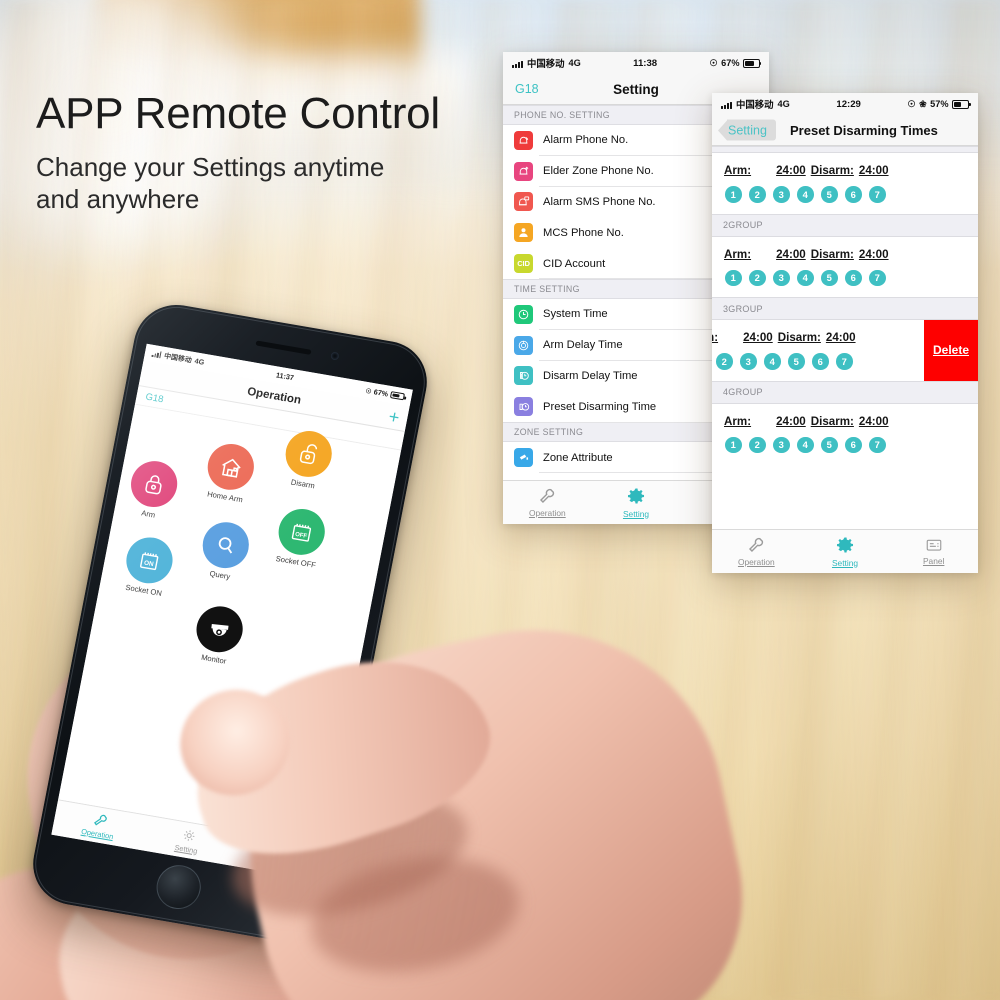 The width and height of the screenshot is (1000, 1000). Describe the element at coordinates (238, 113) in the screenshot. I see `page-title: APP Remote Control` at that location.